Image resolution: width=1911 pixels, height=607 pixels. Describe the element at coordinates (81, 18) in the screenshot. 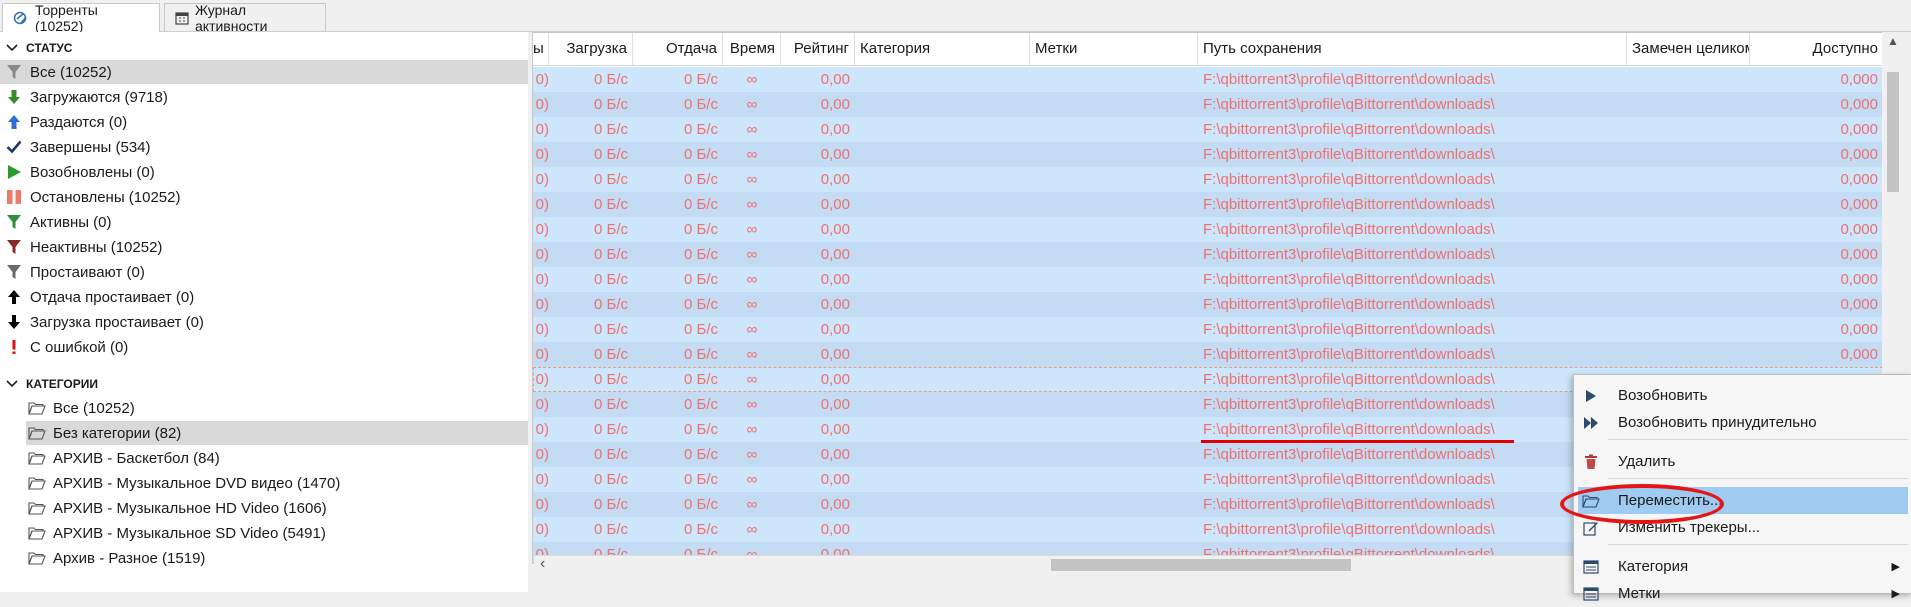

I see `tab-torrents: Торренты (10252)` at that location.